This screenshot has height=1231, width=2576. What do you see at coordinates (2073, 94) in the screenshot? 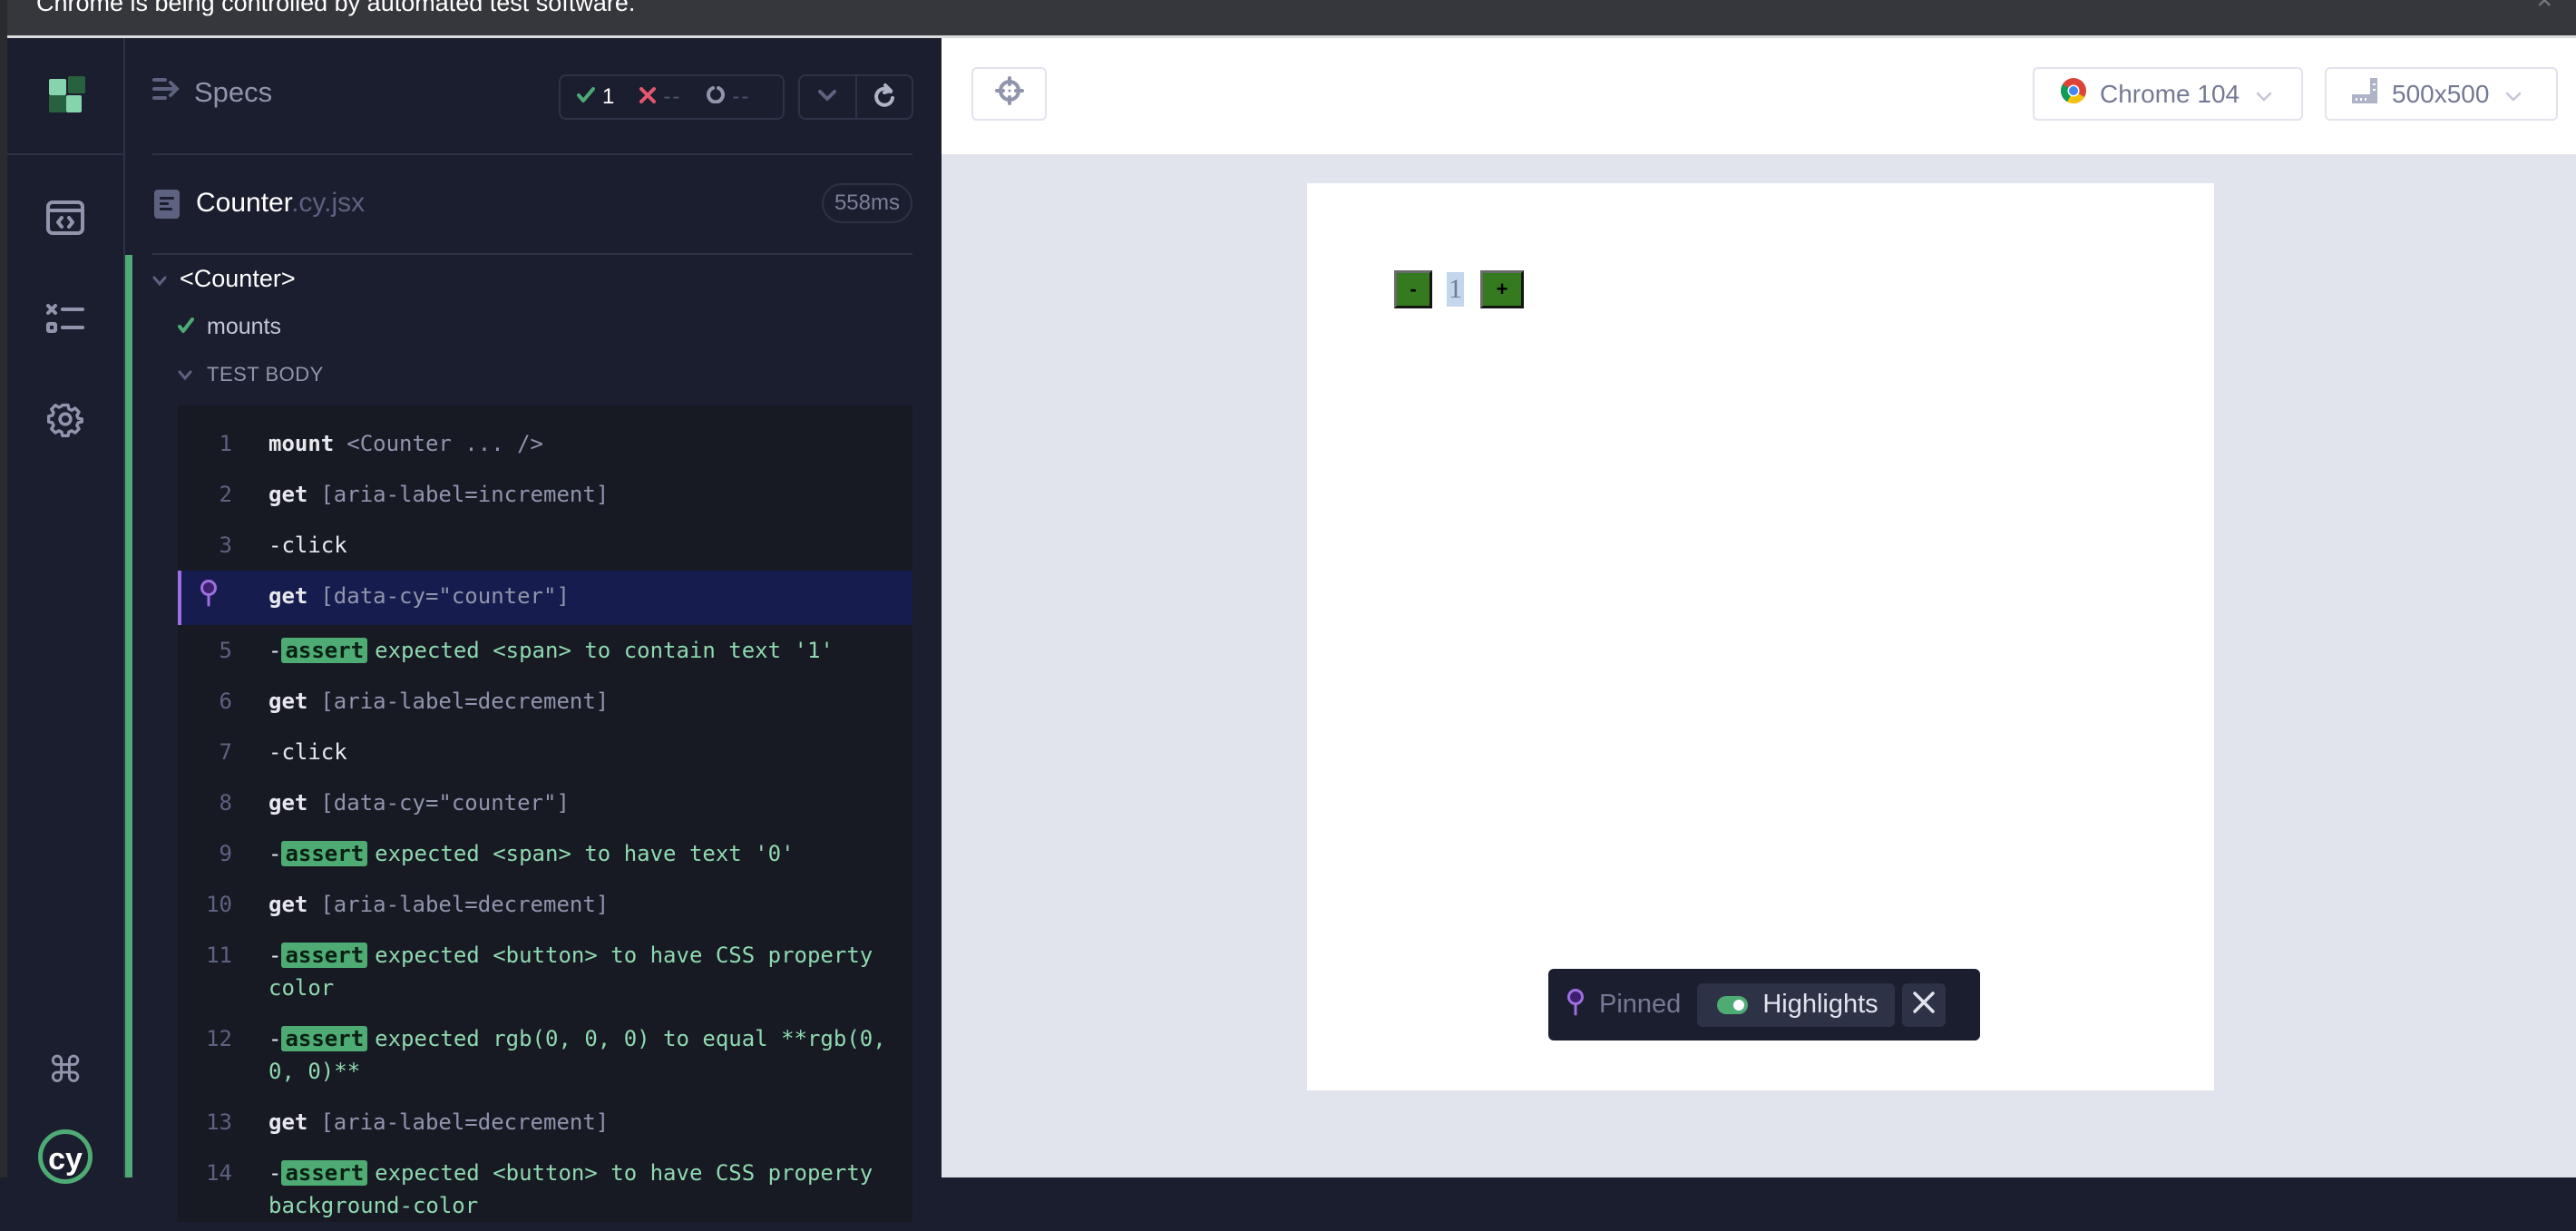
I see `chrome-icon` at bounding box center [2073, 94].